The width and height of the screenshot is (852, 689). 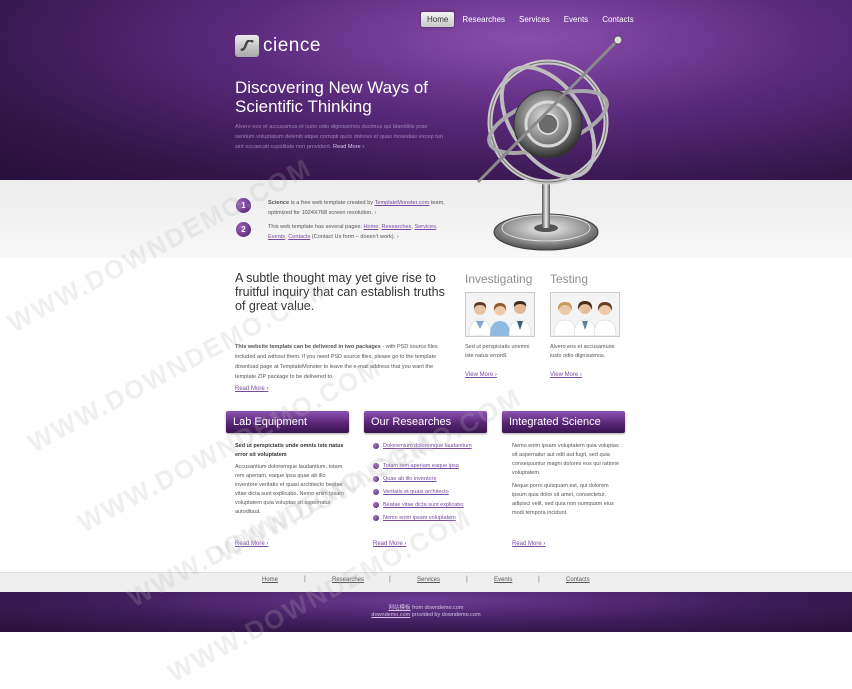 I want to click on footer-nav-services: Services, so click(x=428, y=580).